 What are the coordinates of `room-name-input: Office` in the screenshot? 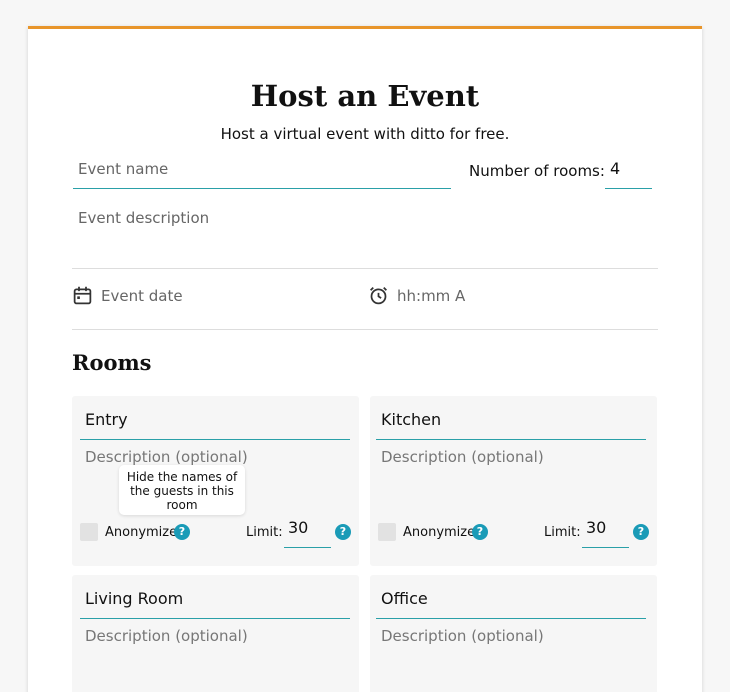 It's located at (511, 604).